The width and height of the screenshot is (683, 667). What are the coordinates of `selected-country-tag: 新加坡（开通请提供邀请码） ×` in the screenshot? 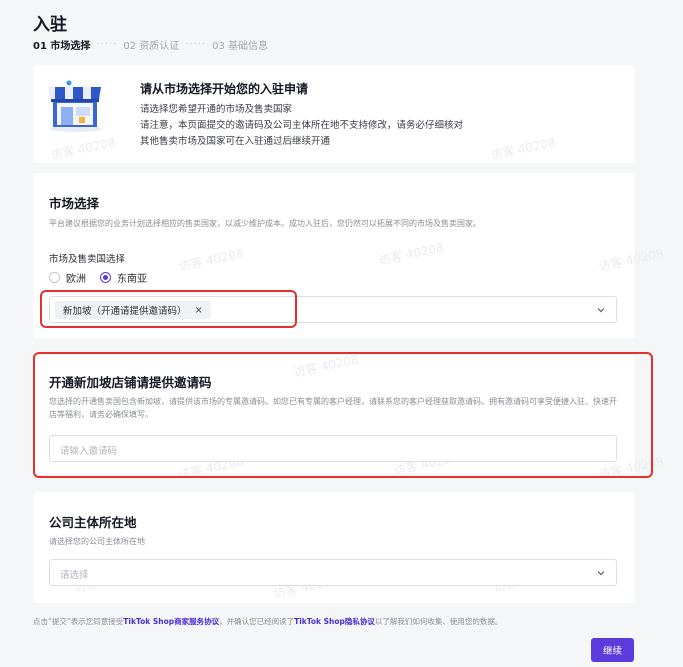 It's located at (133, 310).